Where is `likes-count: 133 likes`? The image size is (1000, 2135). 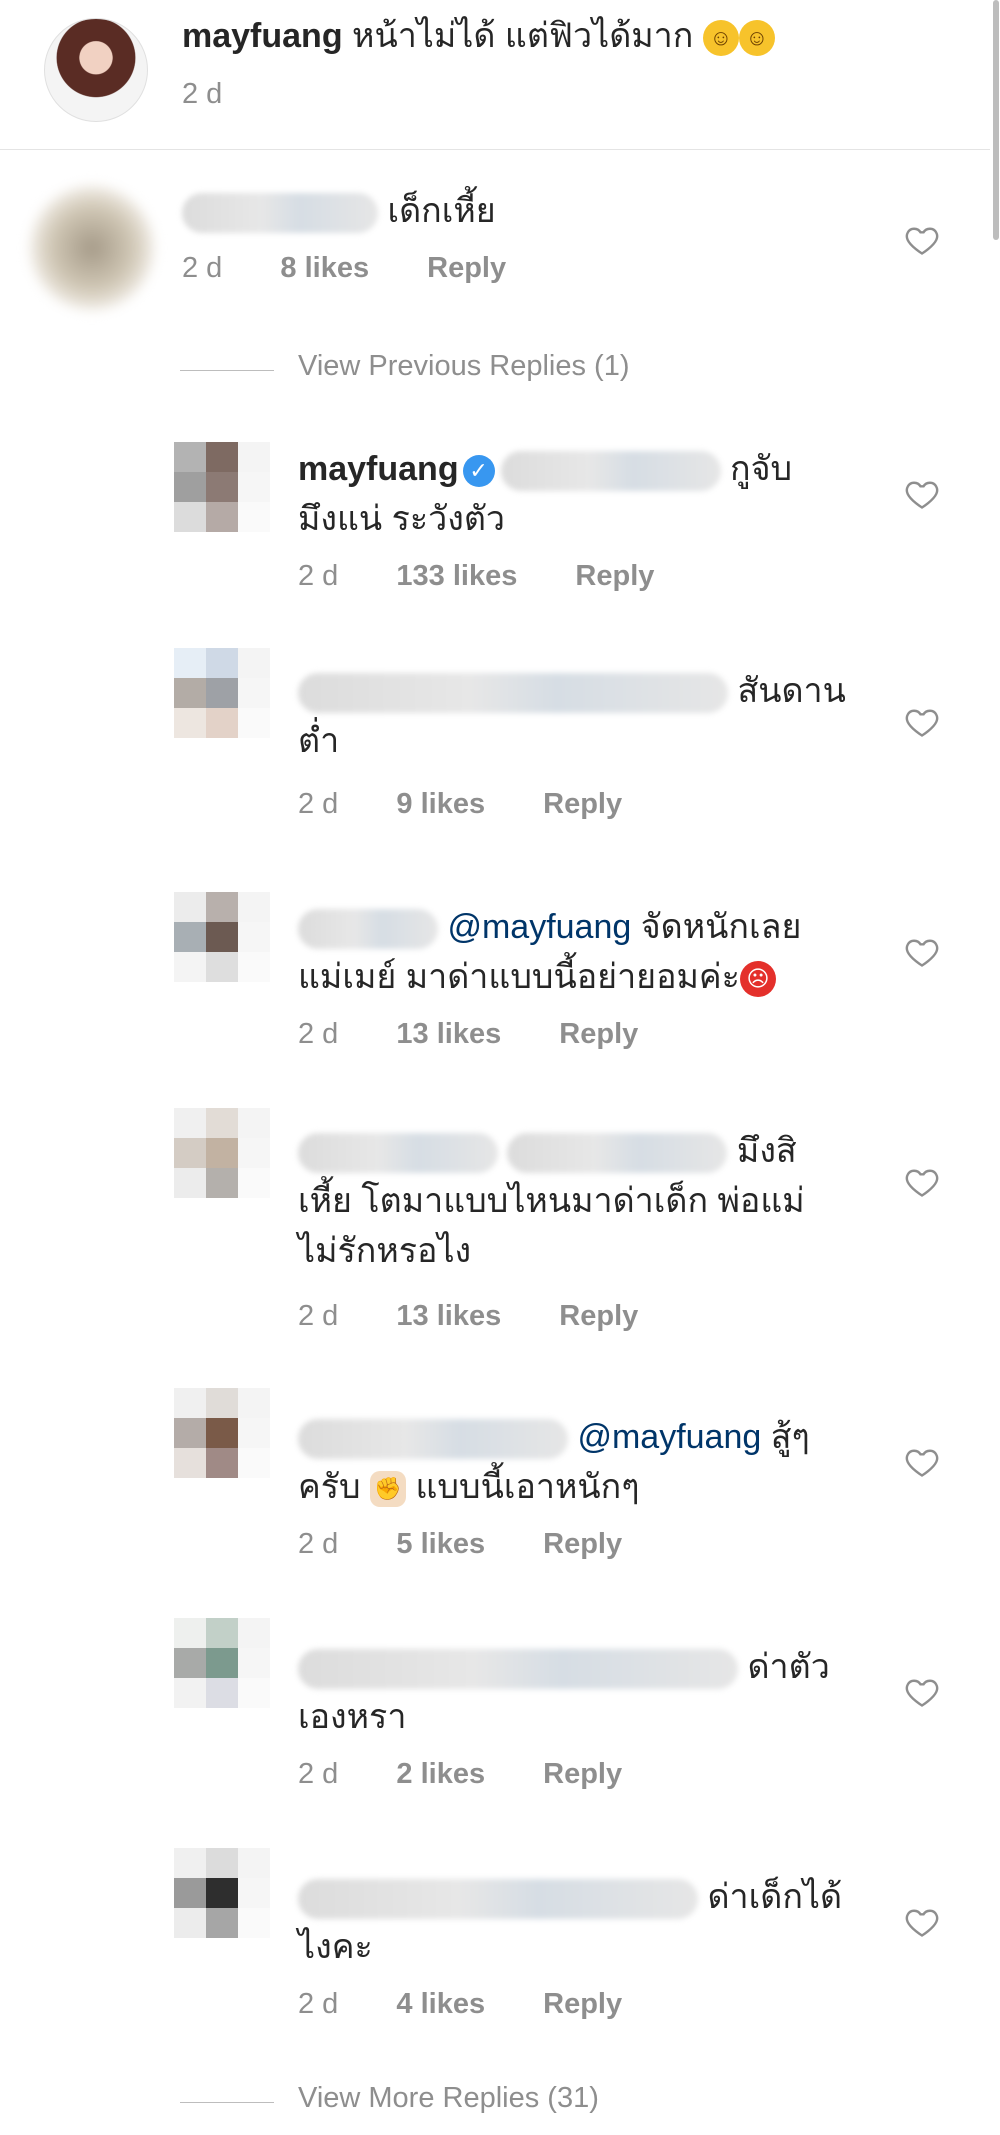
likes-count: 133 likes is located at coordinates (456, 576).